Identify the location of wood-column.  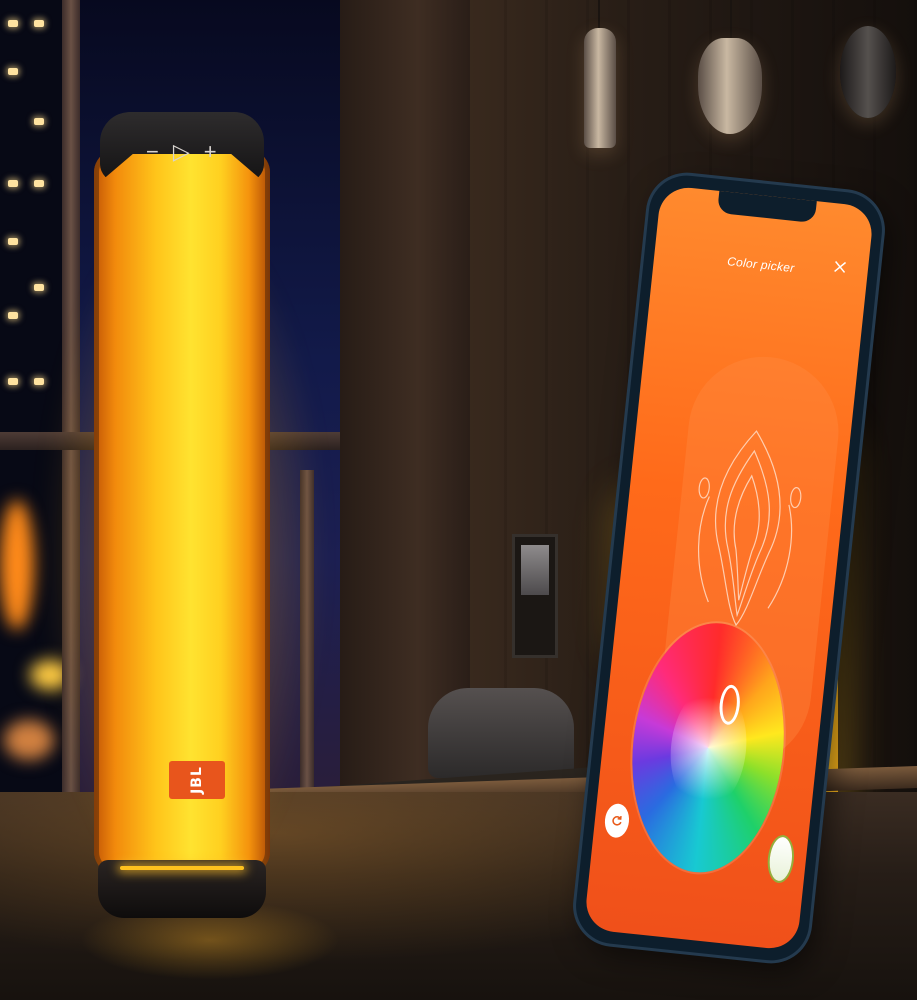
(405, 400).